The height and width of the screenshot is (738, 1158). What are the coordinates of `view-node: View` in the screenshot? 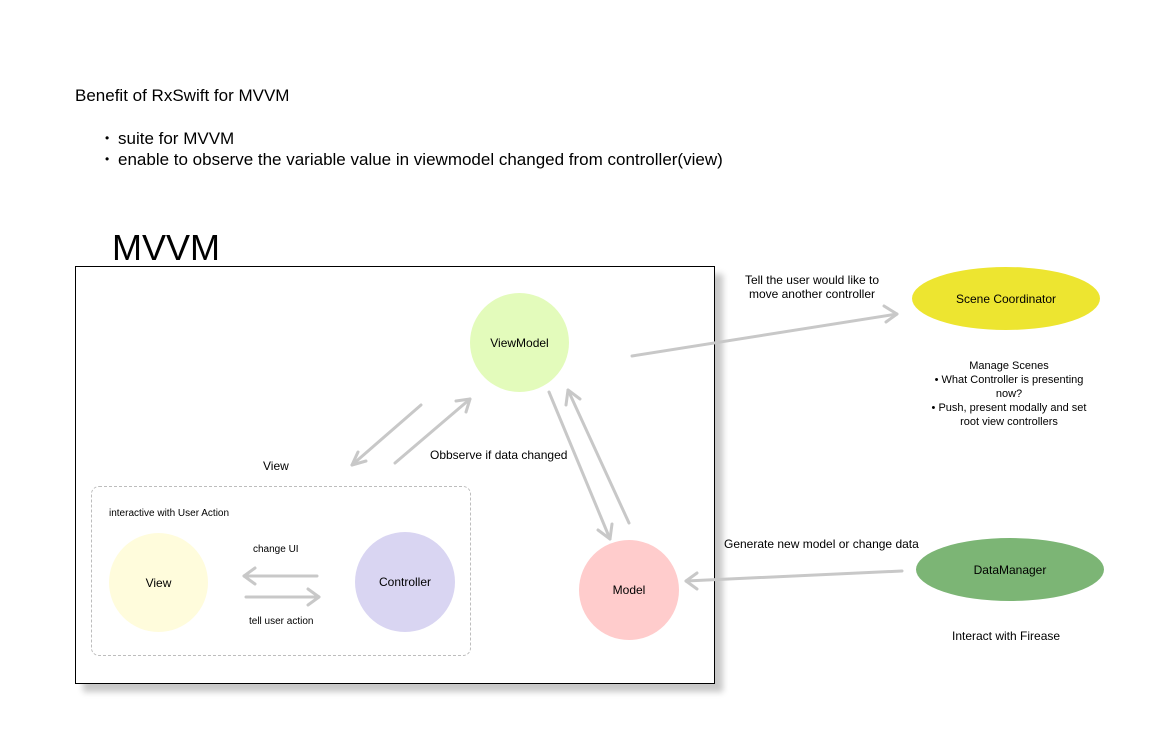 It's located at (158, 582).